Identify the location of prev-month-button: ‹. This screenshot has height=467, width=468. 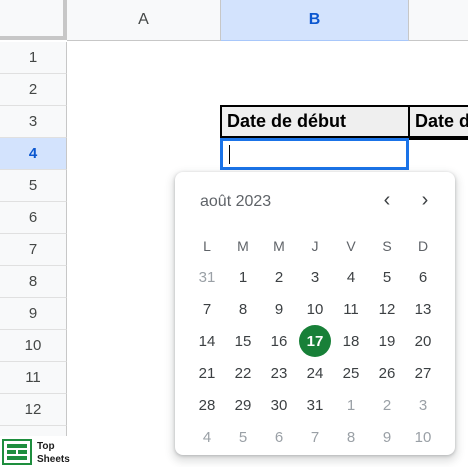
(387, 200).